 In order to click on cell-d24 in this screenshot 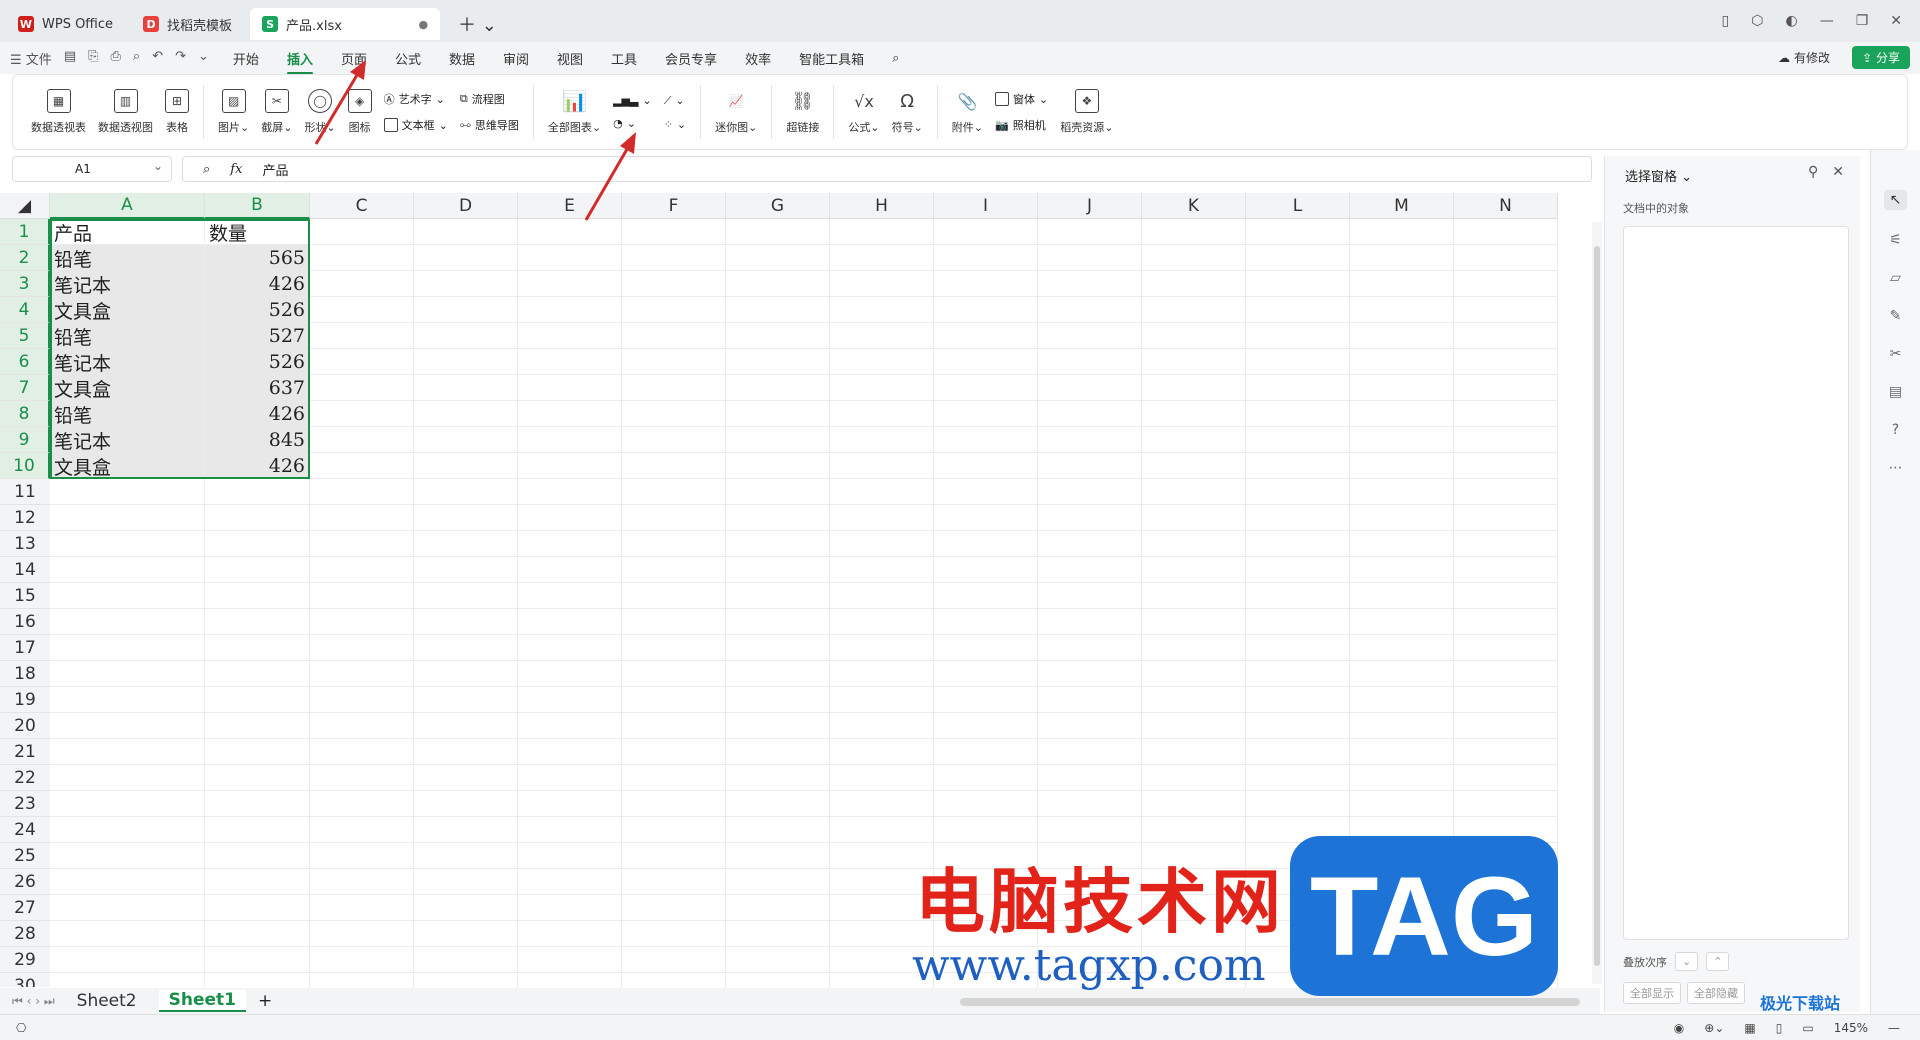, I will do `click(466, 830)`.